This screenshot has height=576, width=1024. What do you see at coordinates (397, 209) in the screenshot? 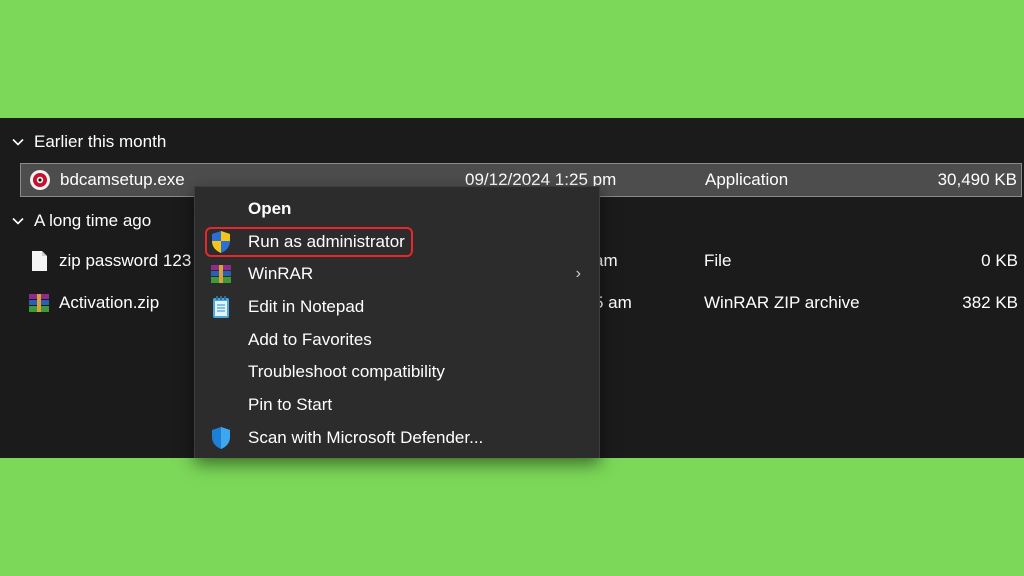
I see `menu-item-open: Open` at bounding box center [397, 209].